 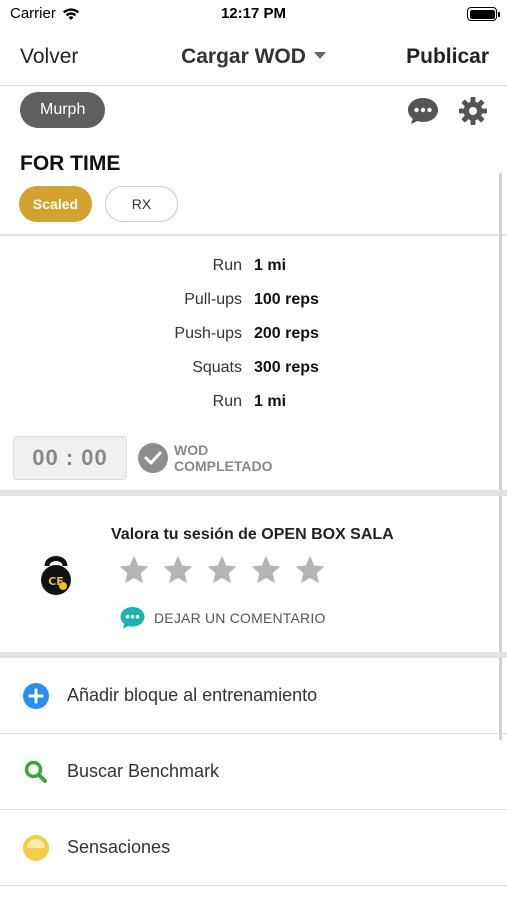 What do you see at coordinates (252, 534) in the screenshot?
I see `rating-title: Valora tu sesión de OPEN BOX SALA` at bounding box center [252, 534].